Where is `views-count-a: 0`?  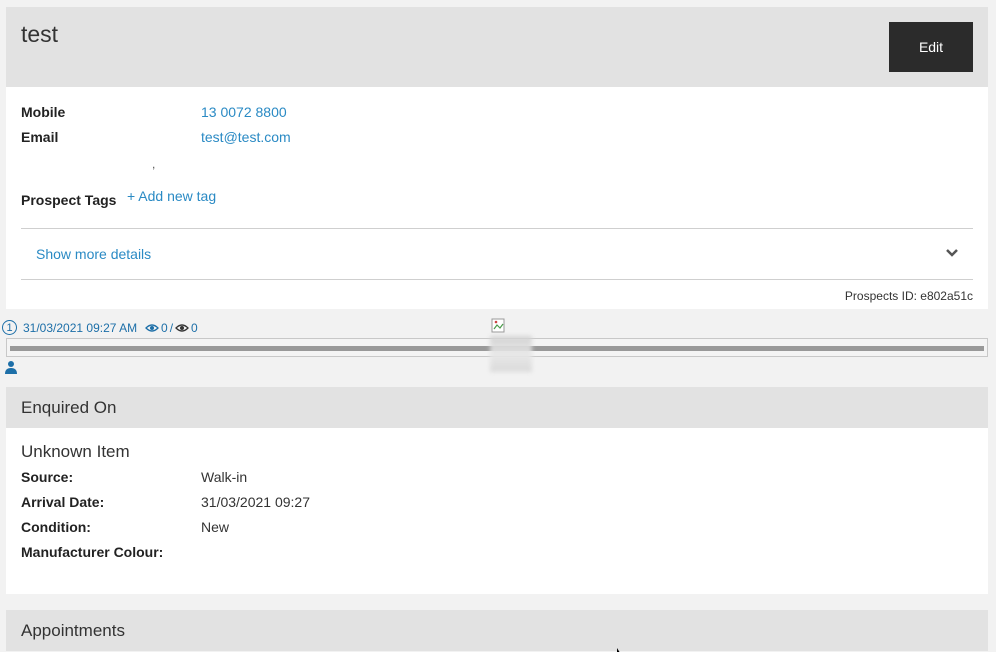 views-count-a: 0 is located at coordinates (164, 328).